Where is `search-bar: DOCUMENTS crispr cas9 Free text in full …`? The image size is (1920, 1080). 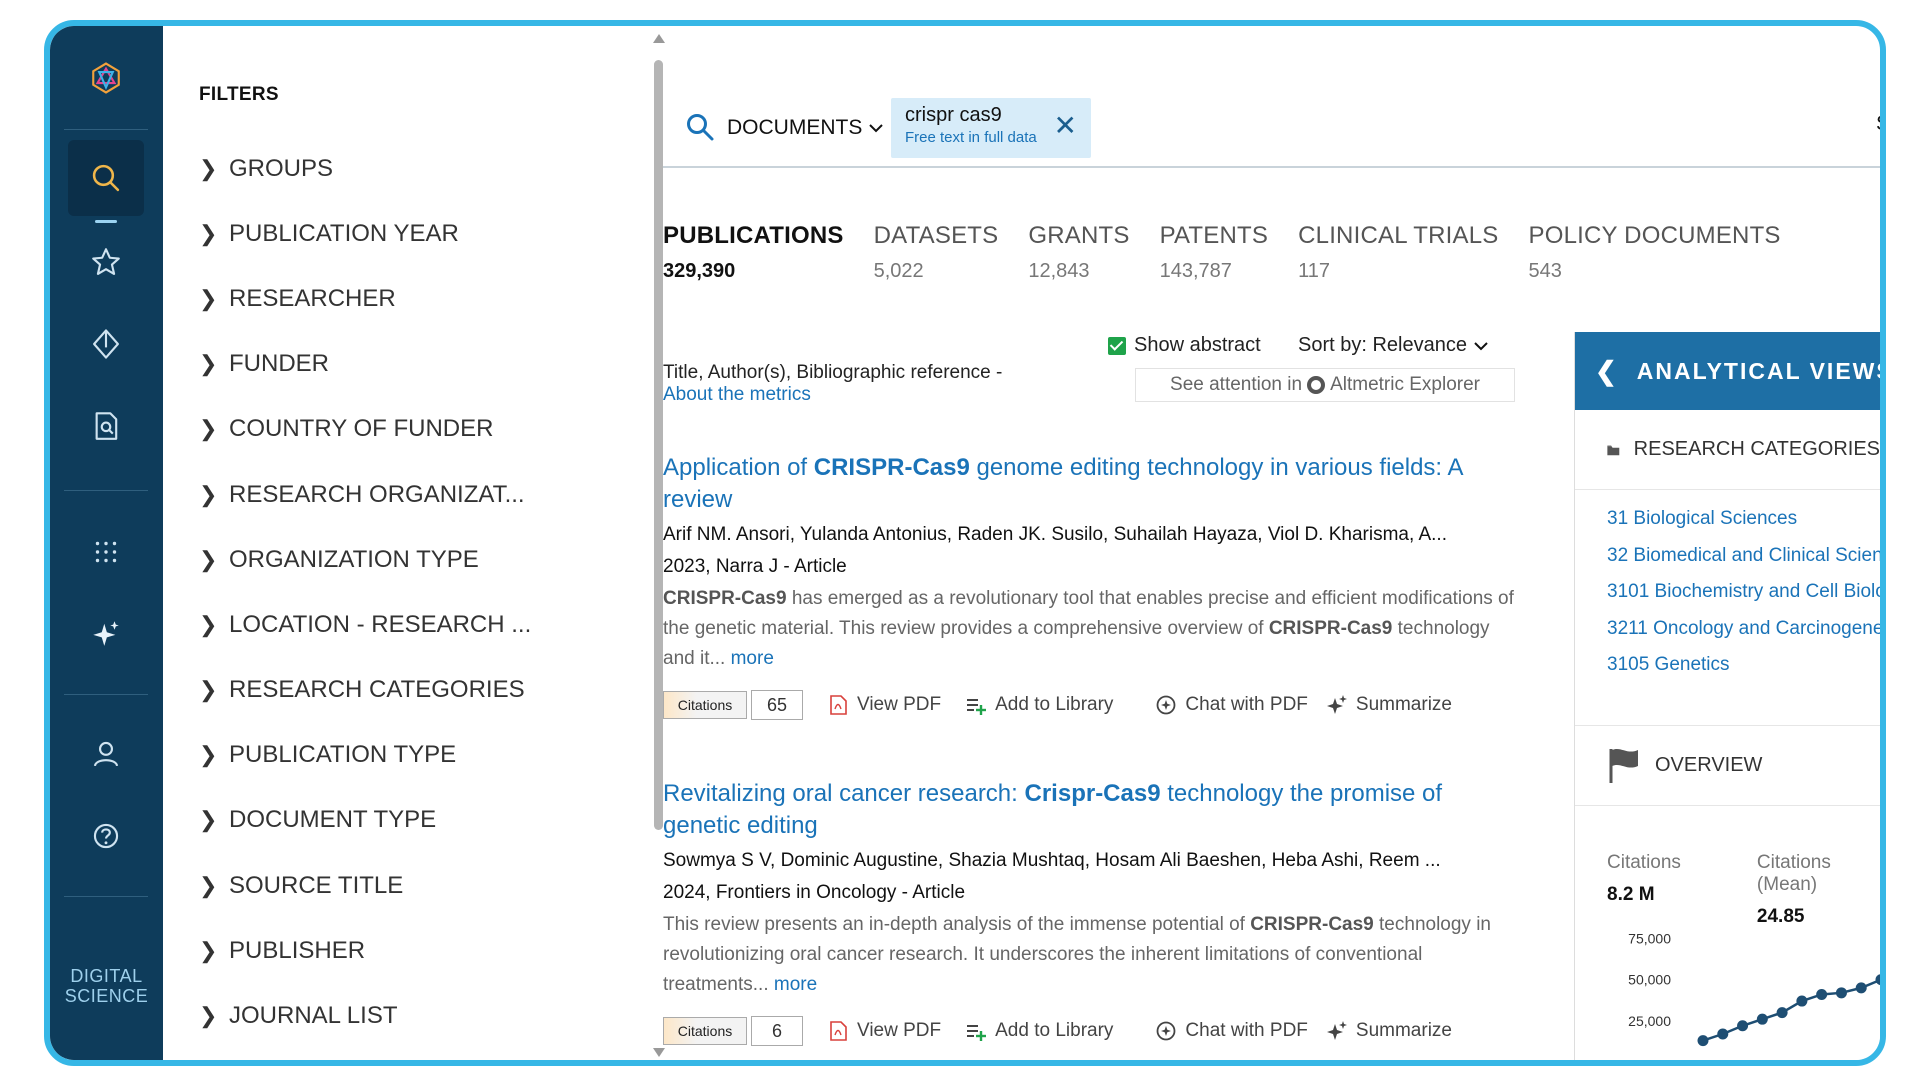 search-bar: DOCUMENTS crispr cas9 Free text in full … is located at coordinates (1271, 131).